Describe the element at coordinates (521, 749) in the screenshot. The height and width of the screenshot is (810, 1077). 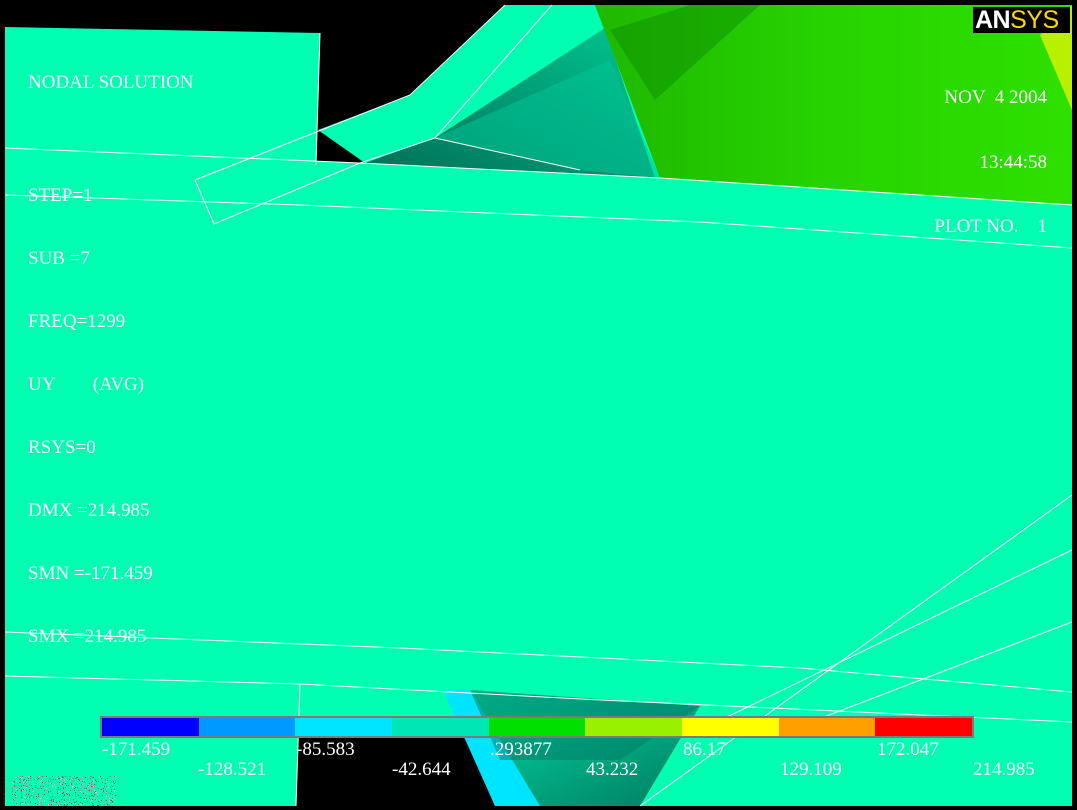
I see `legend-tick-5: .293877` at that location.